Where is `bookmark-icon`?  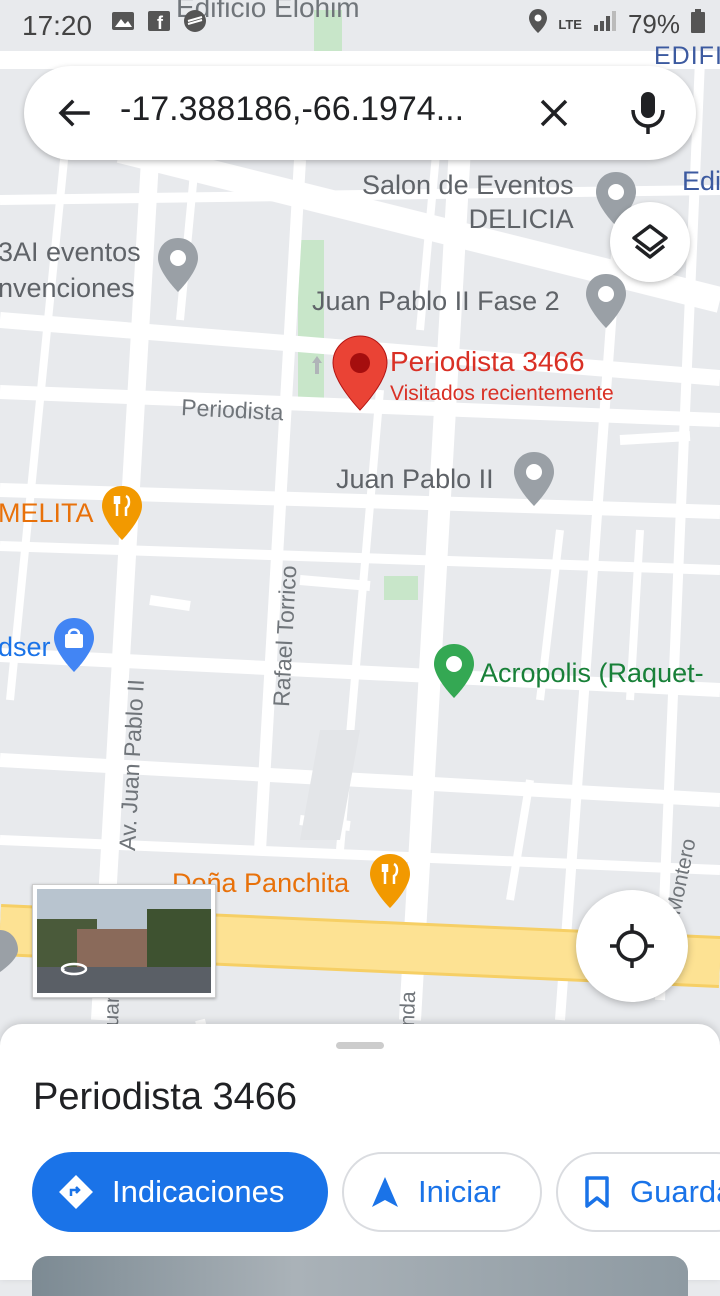 bookmark-icon is located at coordinates (597, 1192).